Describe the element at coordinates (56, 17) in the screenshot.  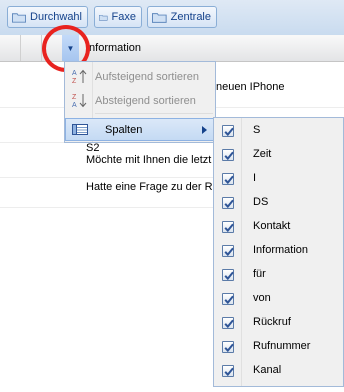
I see `durchwahl-label: Durchwahl` at that location.